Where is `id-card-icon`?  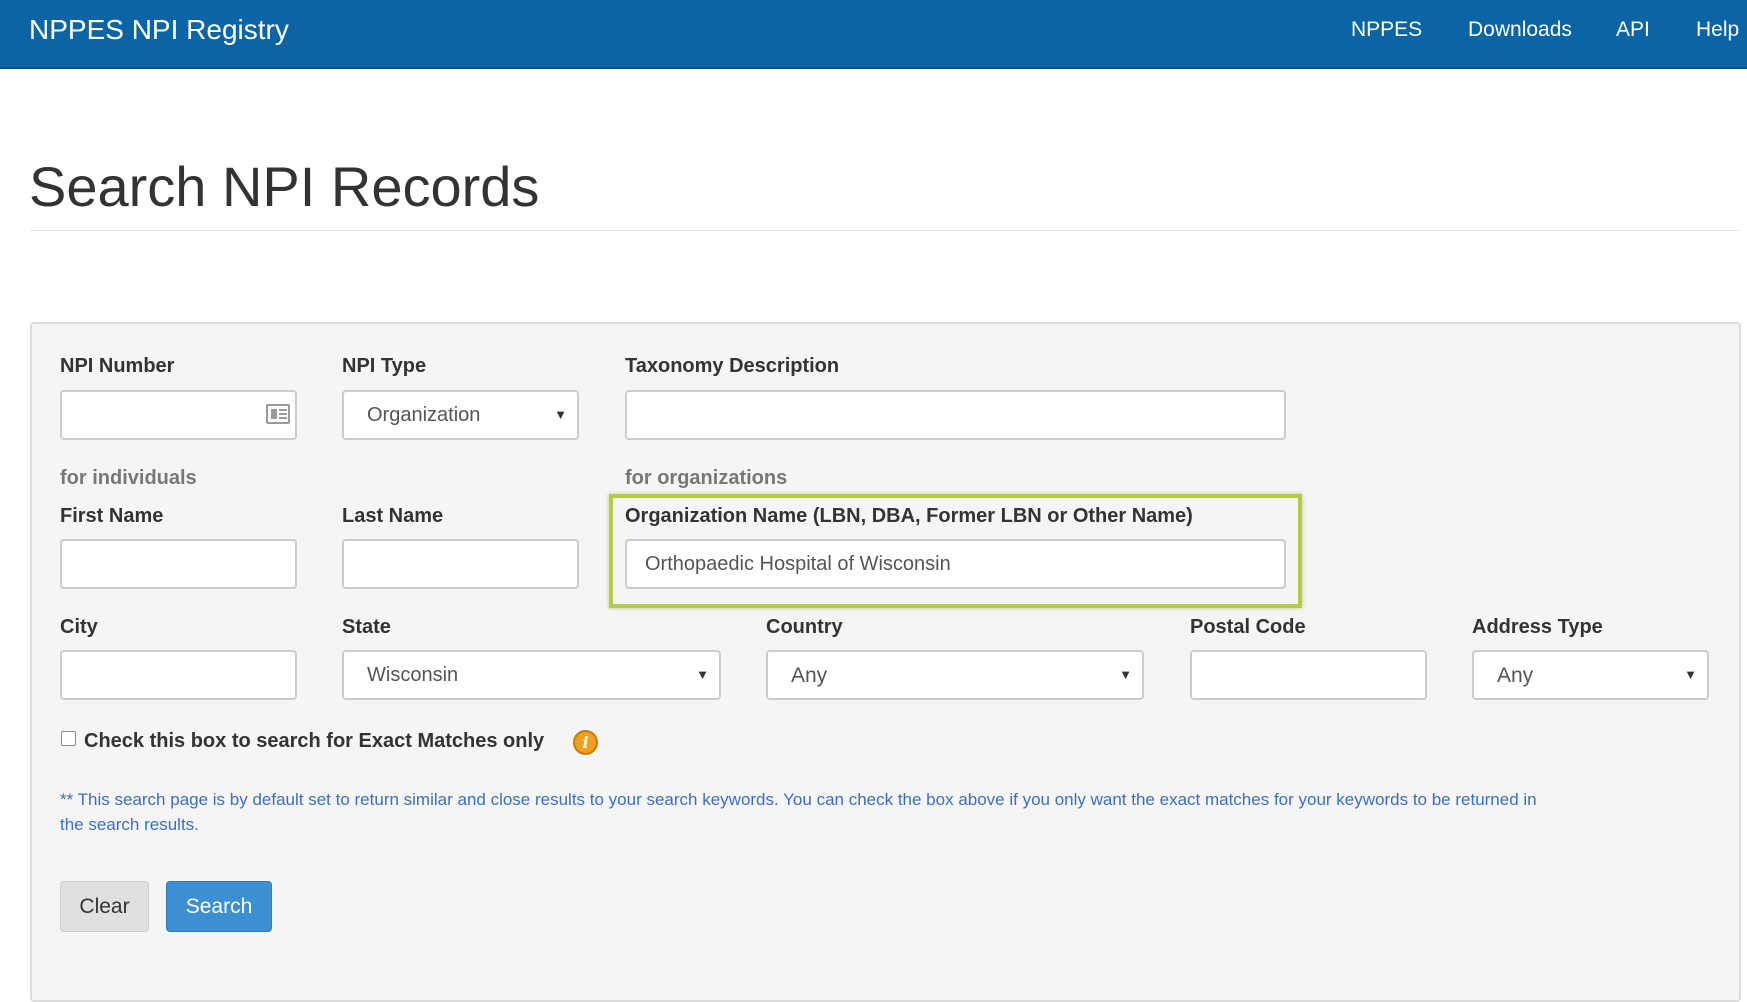
id-card-icon is located at coordinates (278, 414).